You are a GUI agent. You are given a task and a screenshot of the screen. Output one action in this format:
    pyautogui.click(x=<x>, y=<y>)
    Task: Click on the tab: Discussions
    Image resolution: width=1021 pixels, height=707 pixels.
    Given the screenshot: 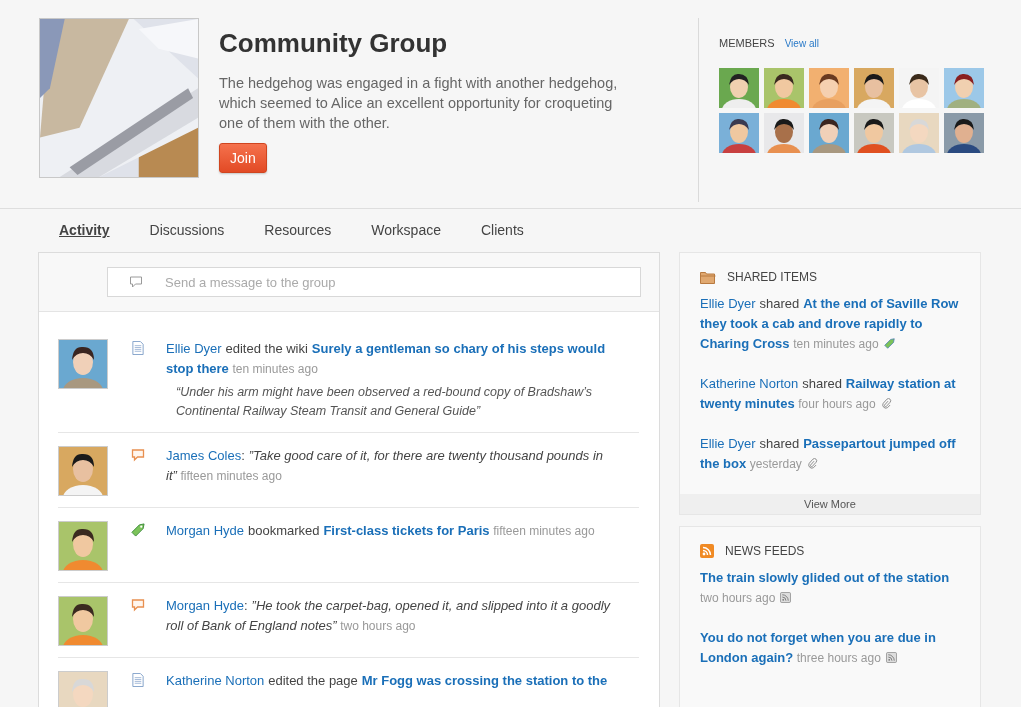 What is the action you would take?
    pyautogui.click(x=187, y=237)
    